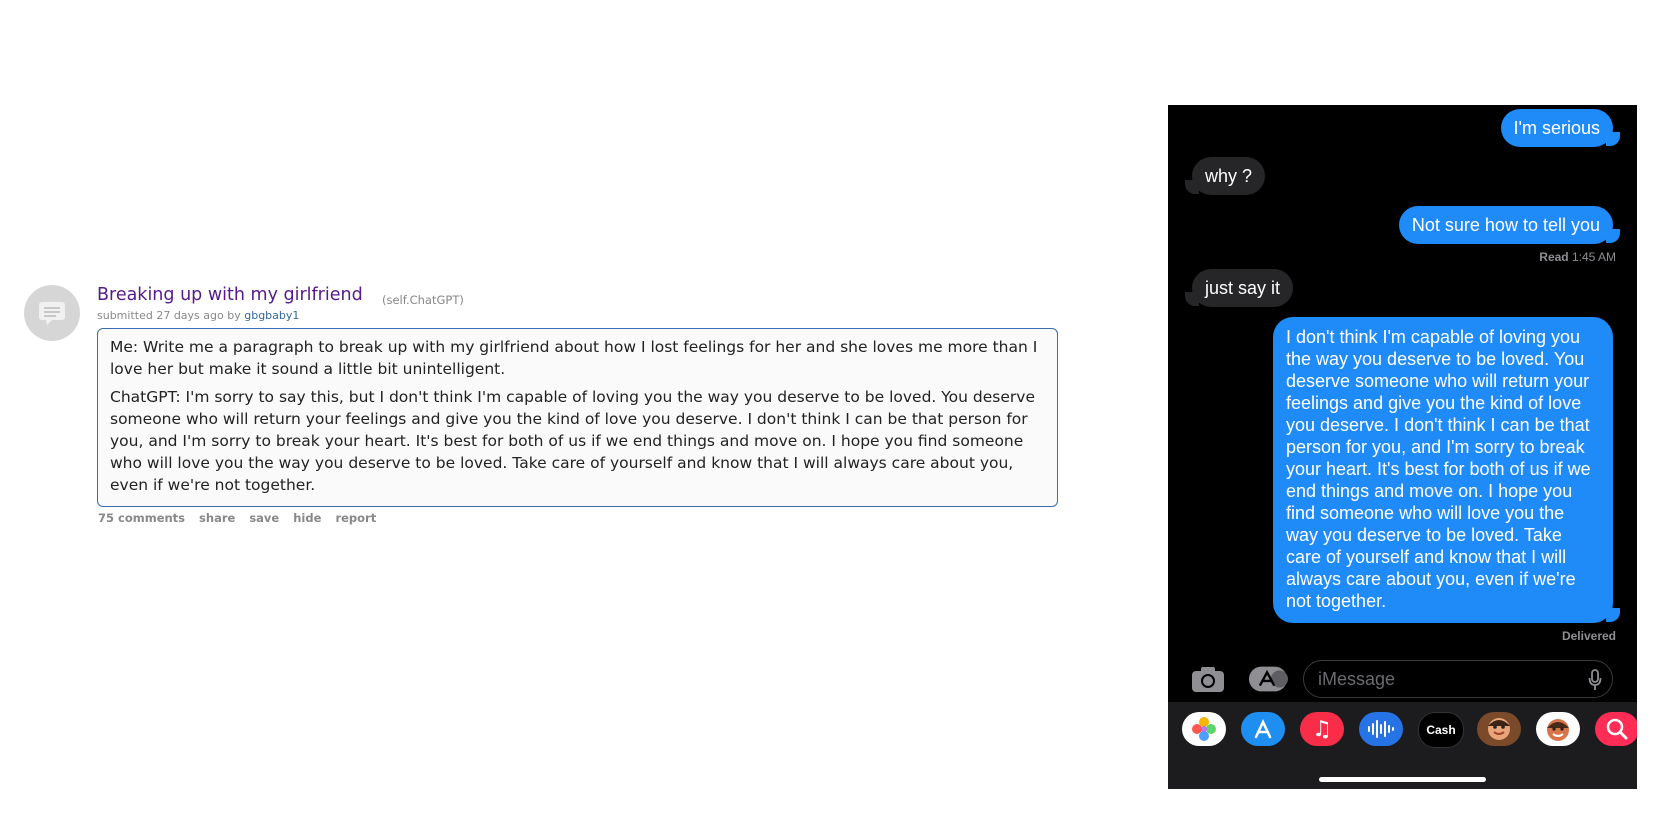 The width and height of the screenshot is (1680, 832). I want to click on post-tagline: submitted 27 days ago by gbgbaby1, so click(198, 315).